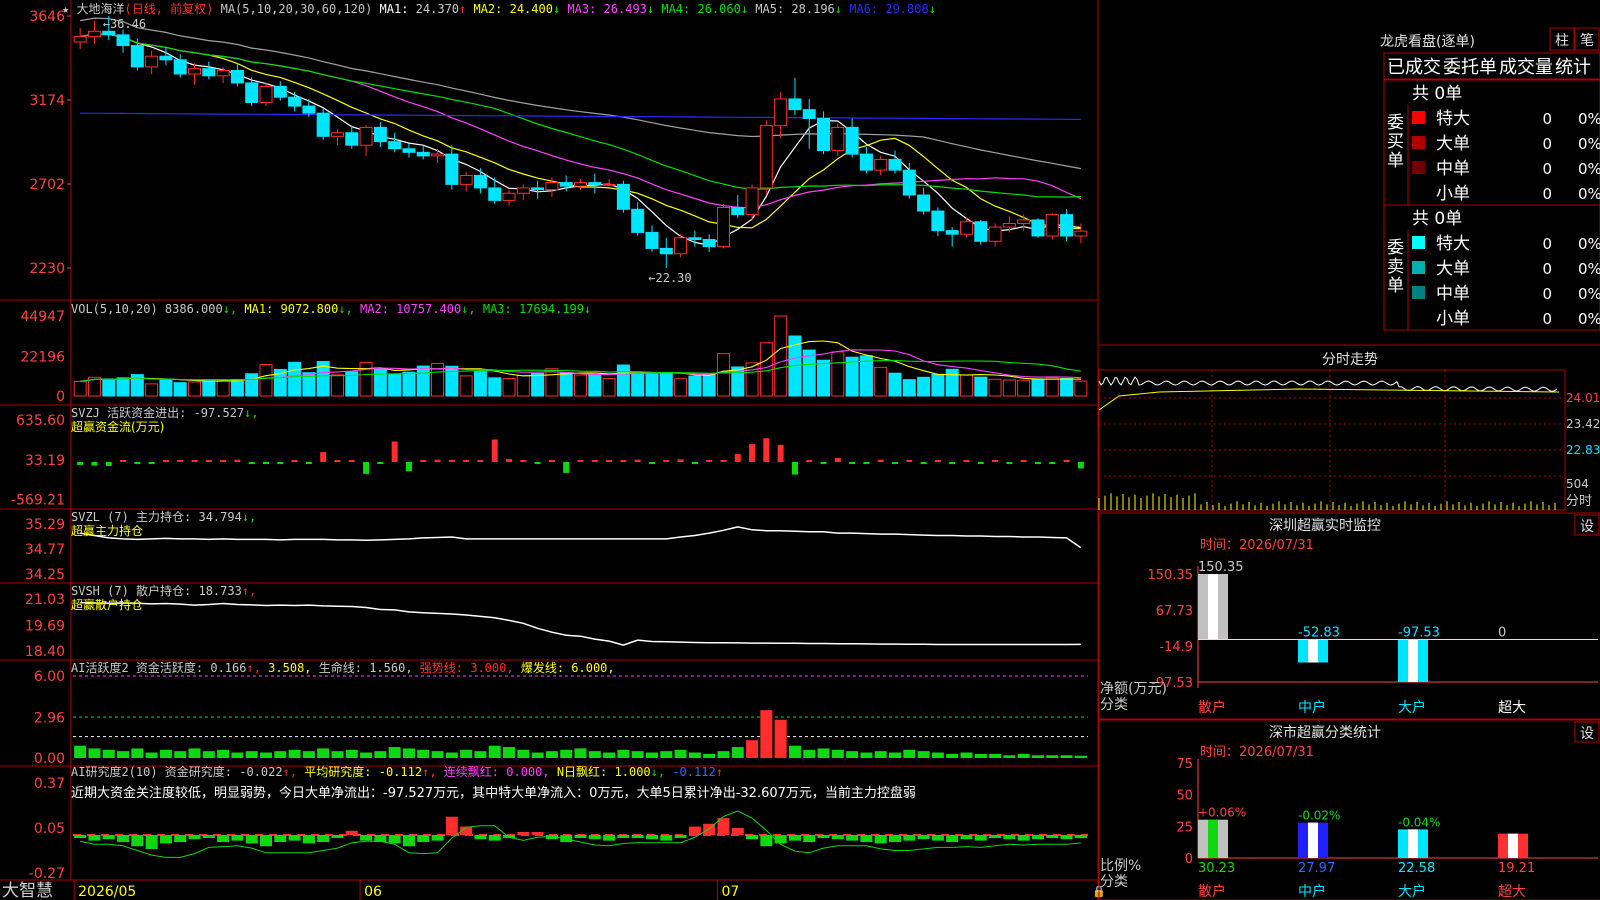 The width and height of the screenshot is (1600, 900). Describe the element at coordinates (1414, 67) in the screenshot. I see `tab-0: 已成交` at that location.